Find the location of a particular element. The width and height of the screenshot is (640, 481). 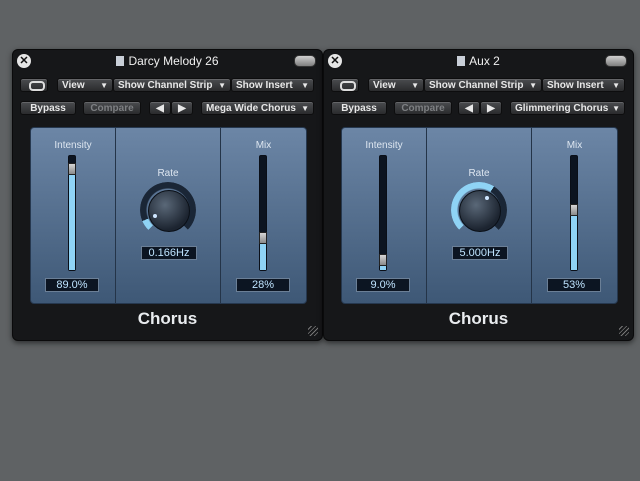

mix-section: Mix 53% is located at coordinates (574, 215).